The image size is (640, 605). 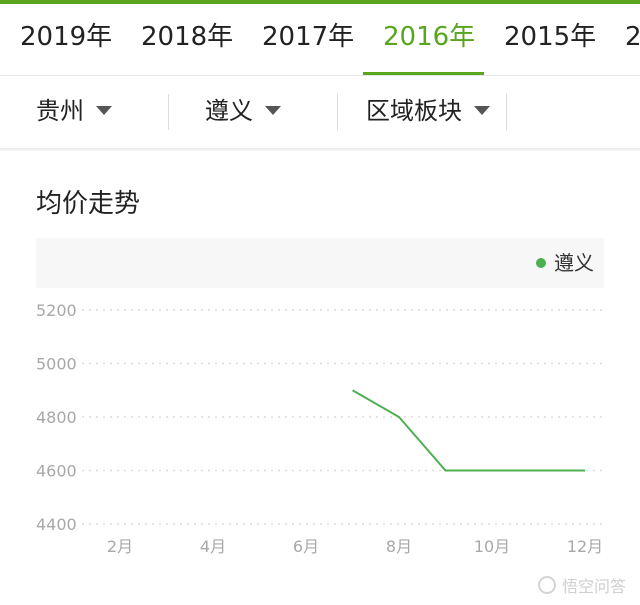 What do you see at coordinates (306, 546) in the screenshot?
I see `x-tick-label: 6月` at bounding box center [306, 546].